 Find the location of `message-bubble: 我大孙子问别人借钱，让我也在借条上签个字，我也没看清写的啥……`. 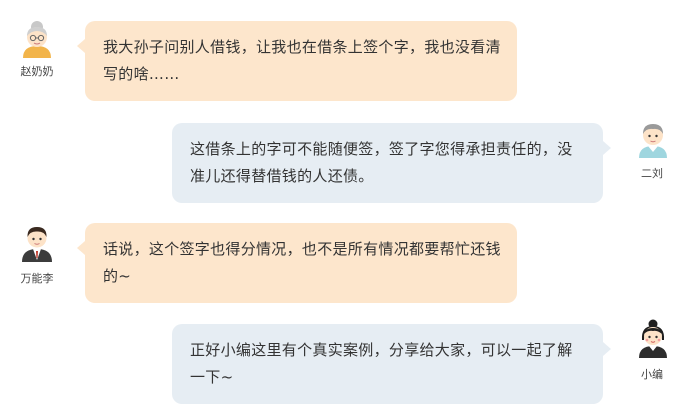

message-bubble: 我大孙子问别人借钱，让我也在借条上签个字，我也没看清写的啥…… is located at coordinates (297, 61).